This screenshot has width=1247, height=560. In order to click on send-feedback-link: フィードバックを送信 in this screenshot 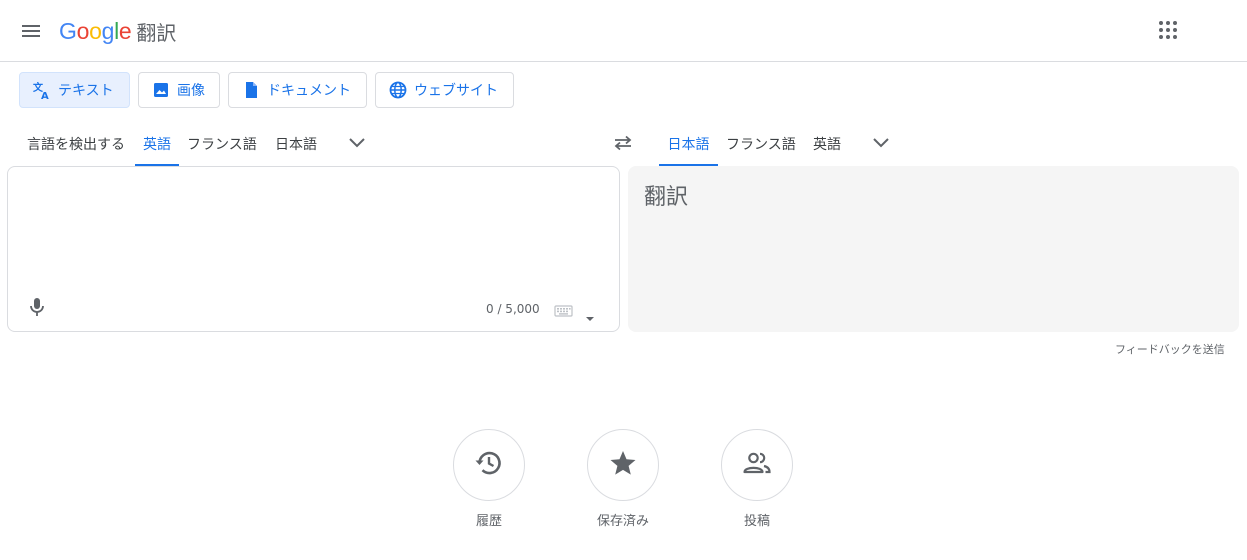, I will do `click(1170, 349)`.